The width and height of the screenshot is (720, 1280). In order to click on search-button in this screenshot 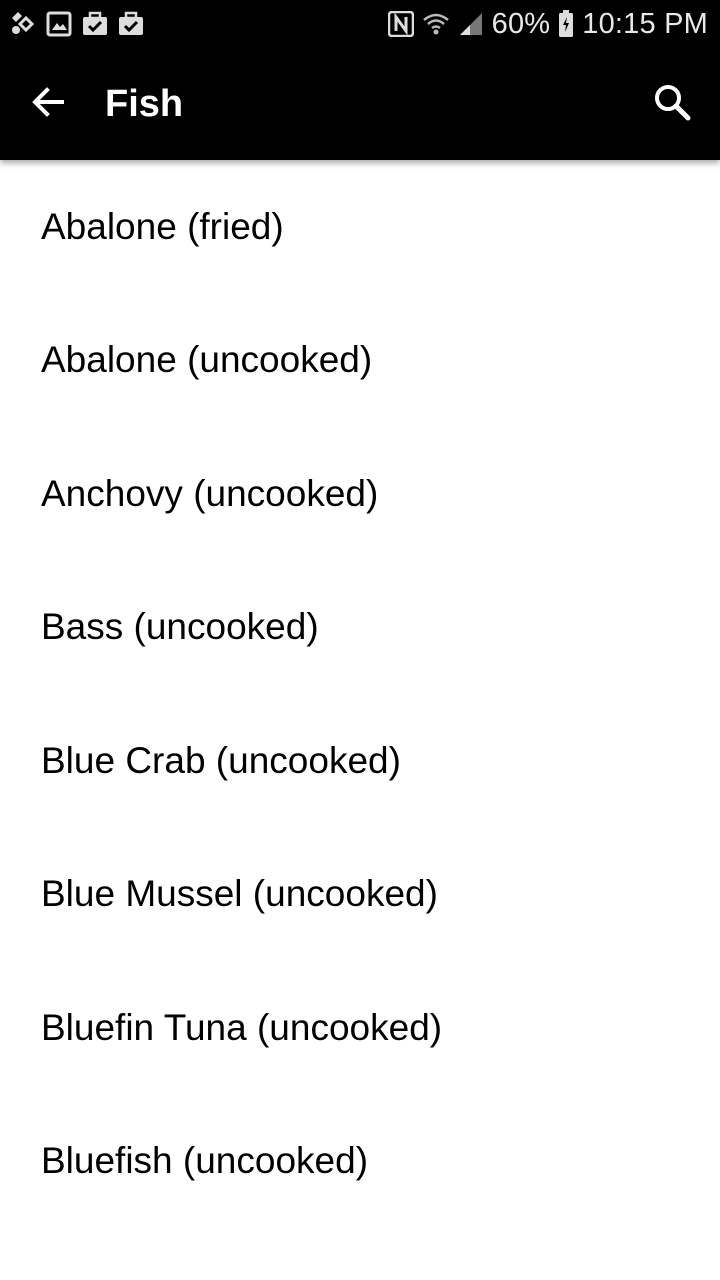, I will do `click(672, 104)`.